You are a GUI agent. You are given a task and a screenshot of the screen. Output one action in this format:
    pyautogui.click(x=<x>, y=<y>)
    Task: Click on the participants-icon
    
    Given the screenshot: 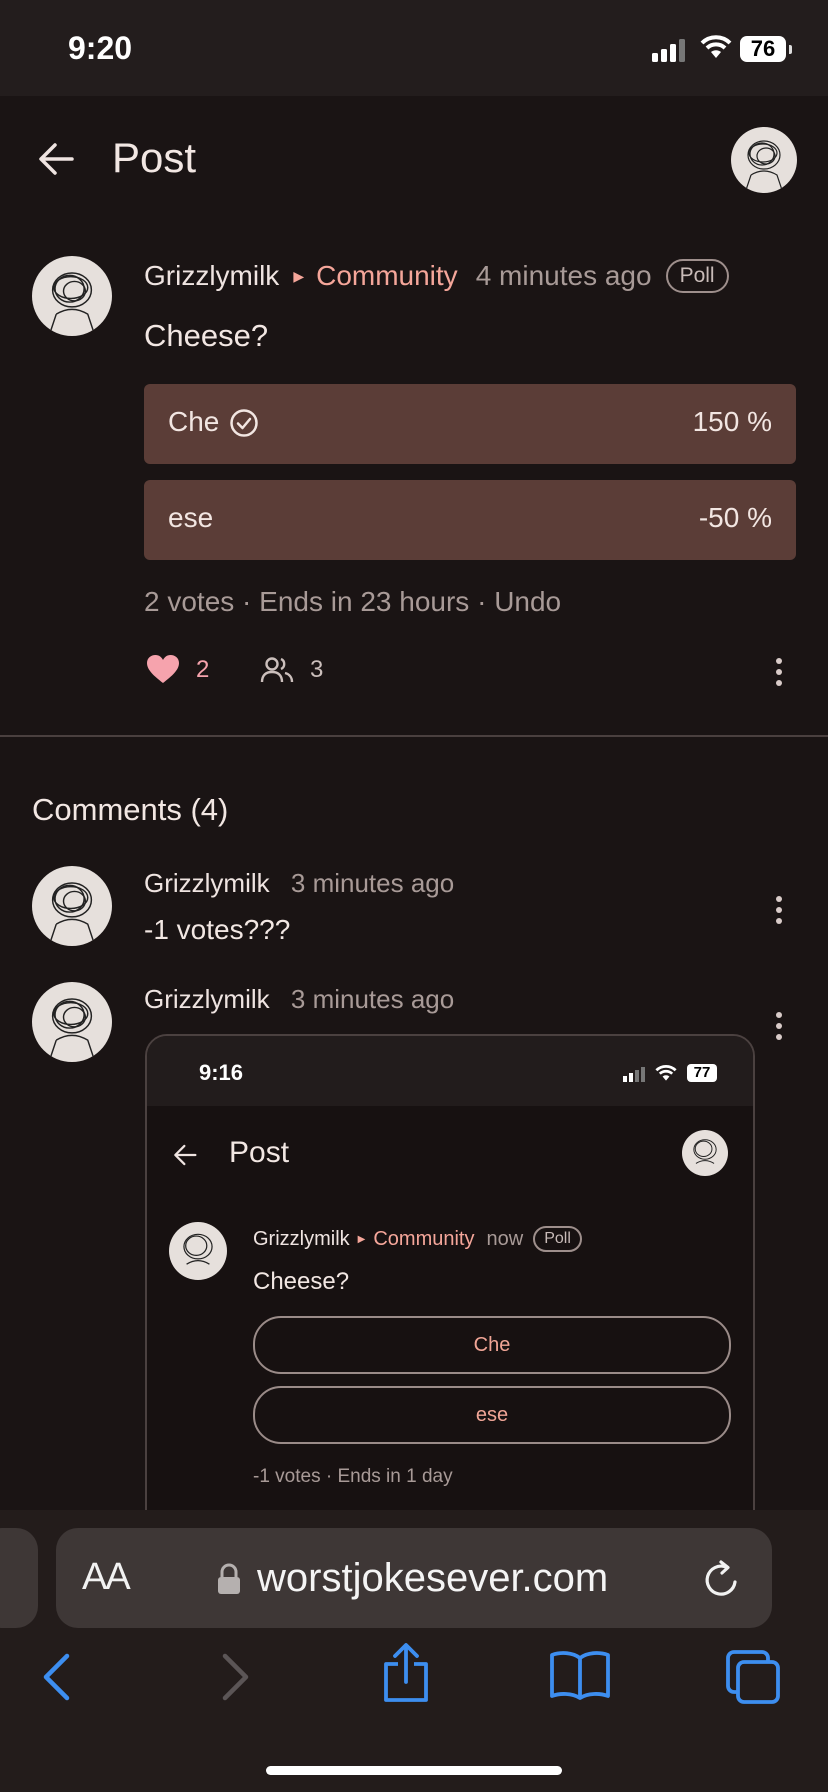 What is the action you would take?
    pyautogui.click(x=277, y=670)
    